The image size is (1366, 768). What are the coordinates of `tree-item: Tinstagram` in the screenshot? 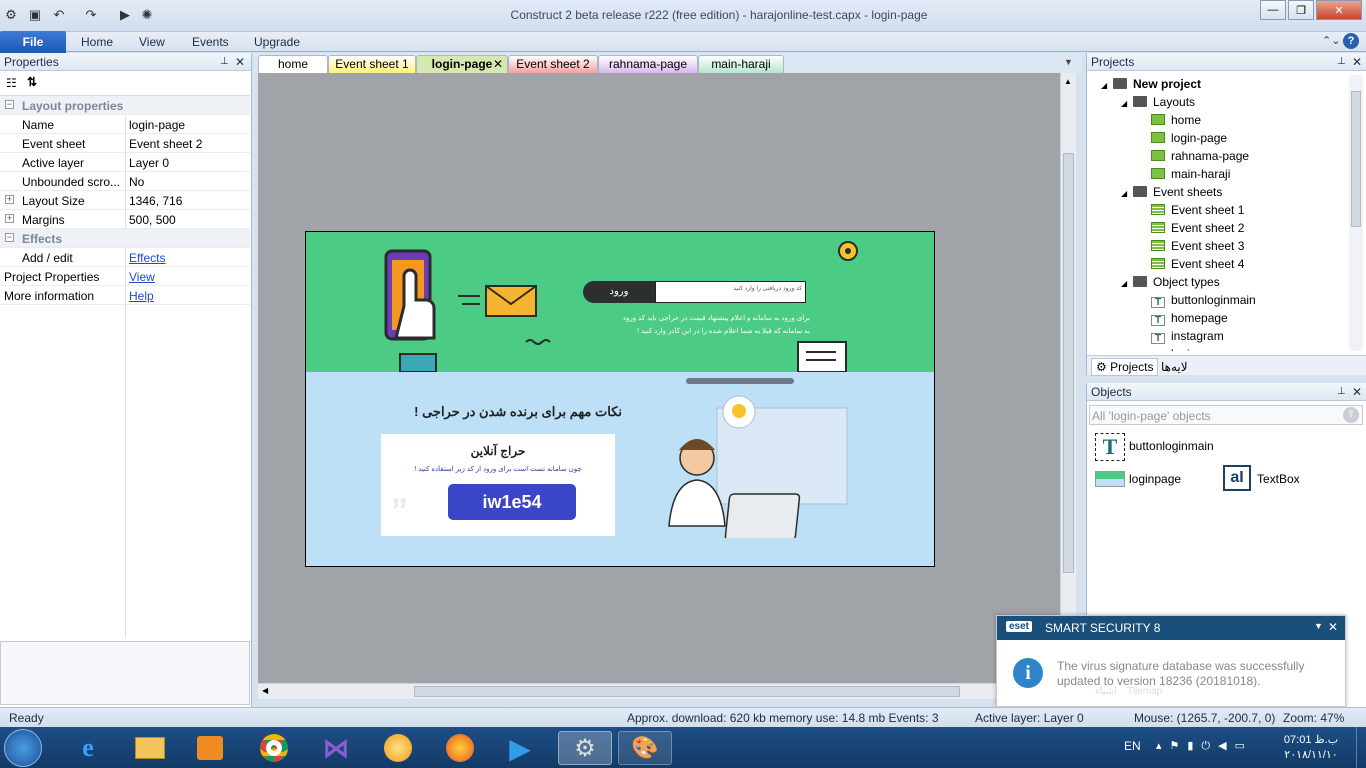 It's located at (1225, 336).